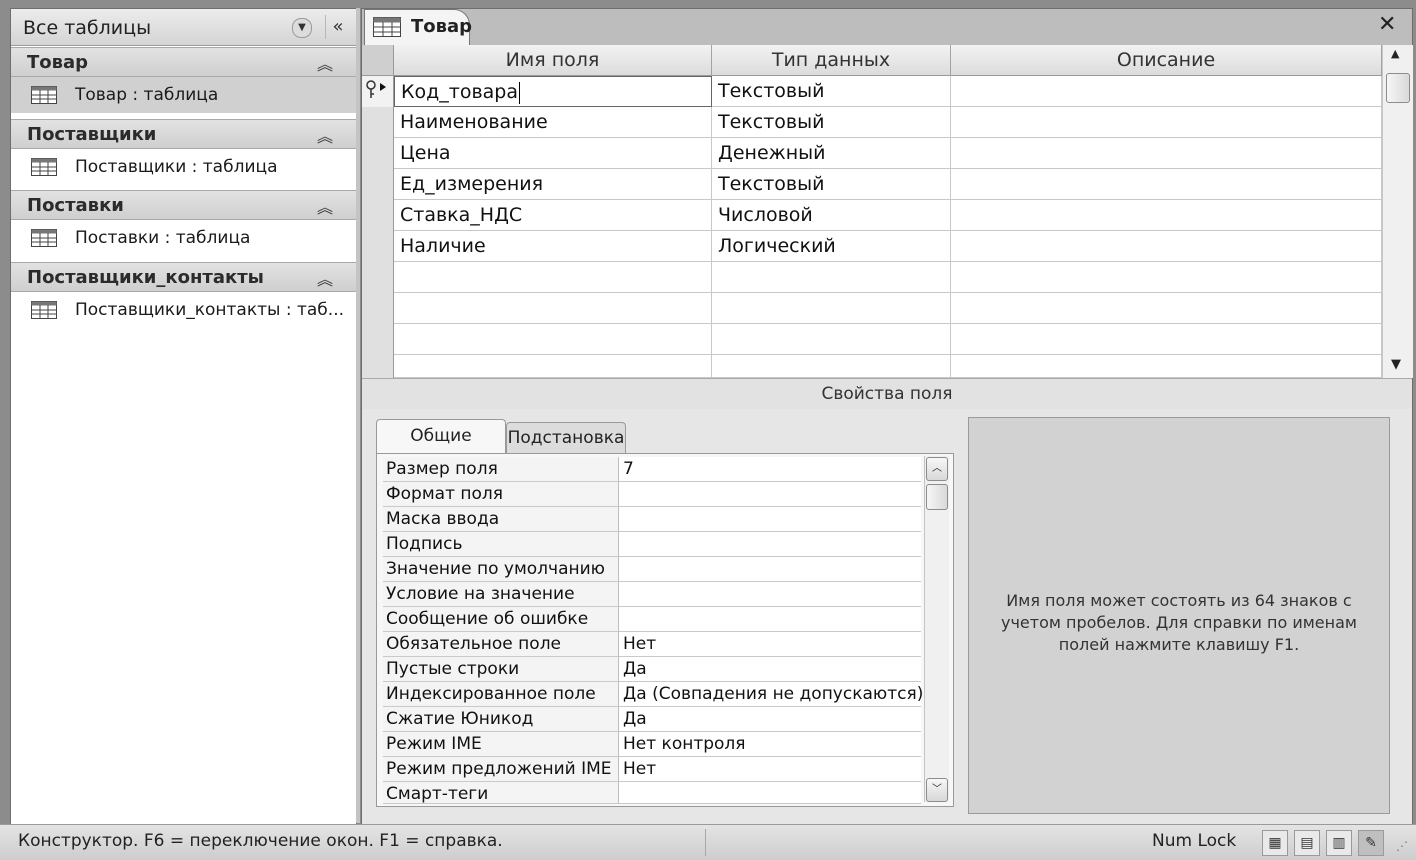 This screenshot has height=860, width=1416. What do you see at coordinates (770, 544) in the screenshot?
I see `property-value-caption` at bounding box center [770, 544].